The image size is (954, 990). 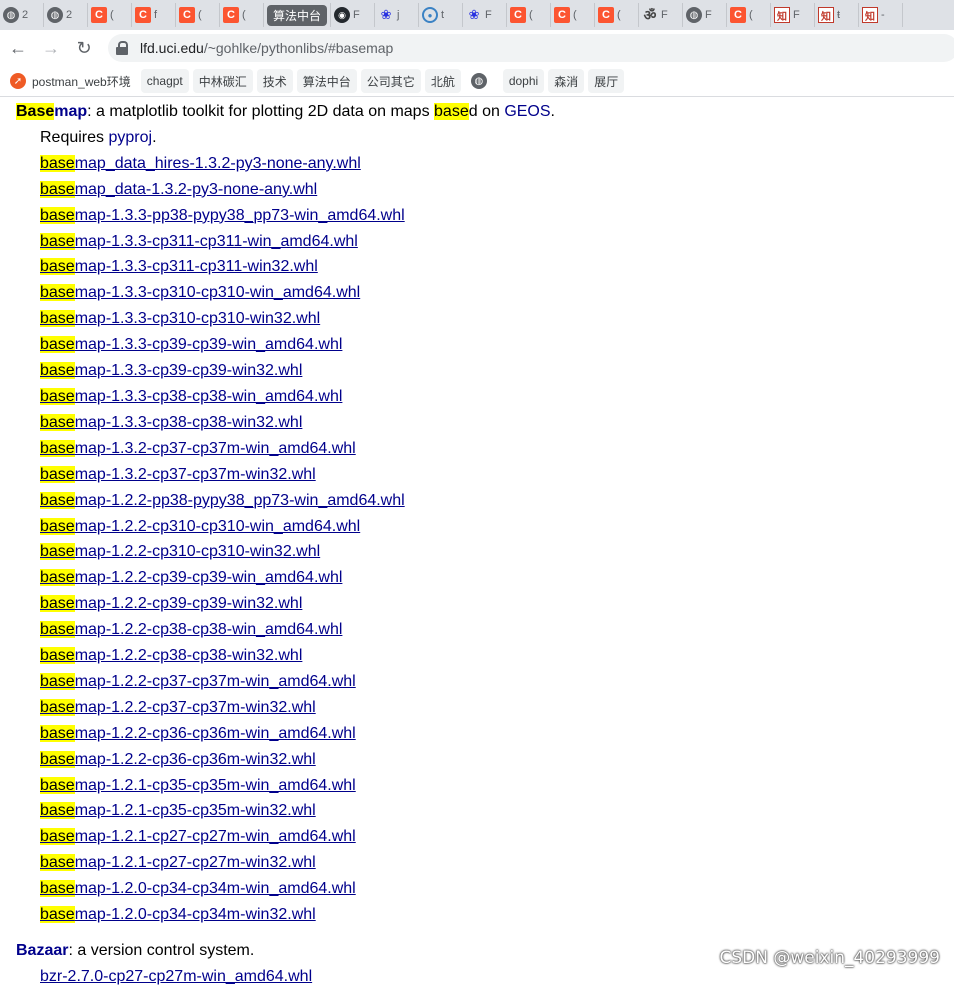 What do you see at coordinates (523, 81) in the screenshot?
I see `bookmark-item: dophi` at bounding box center [523, 81].